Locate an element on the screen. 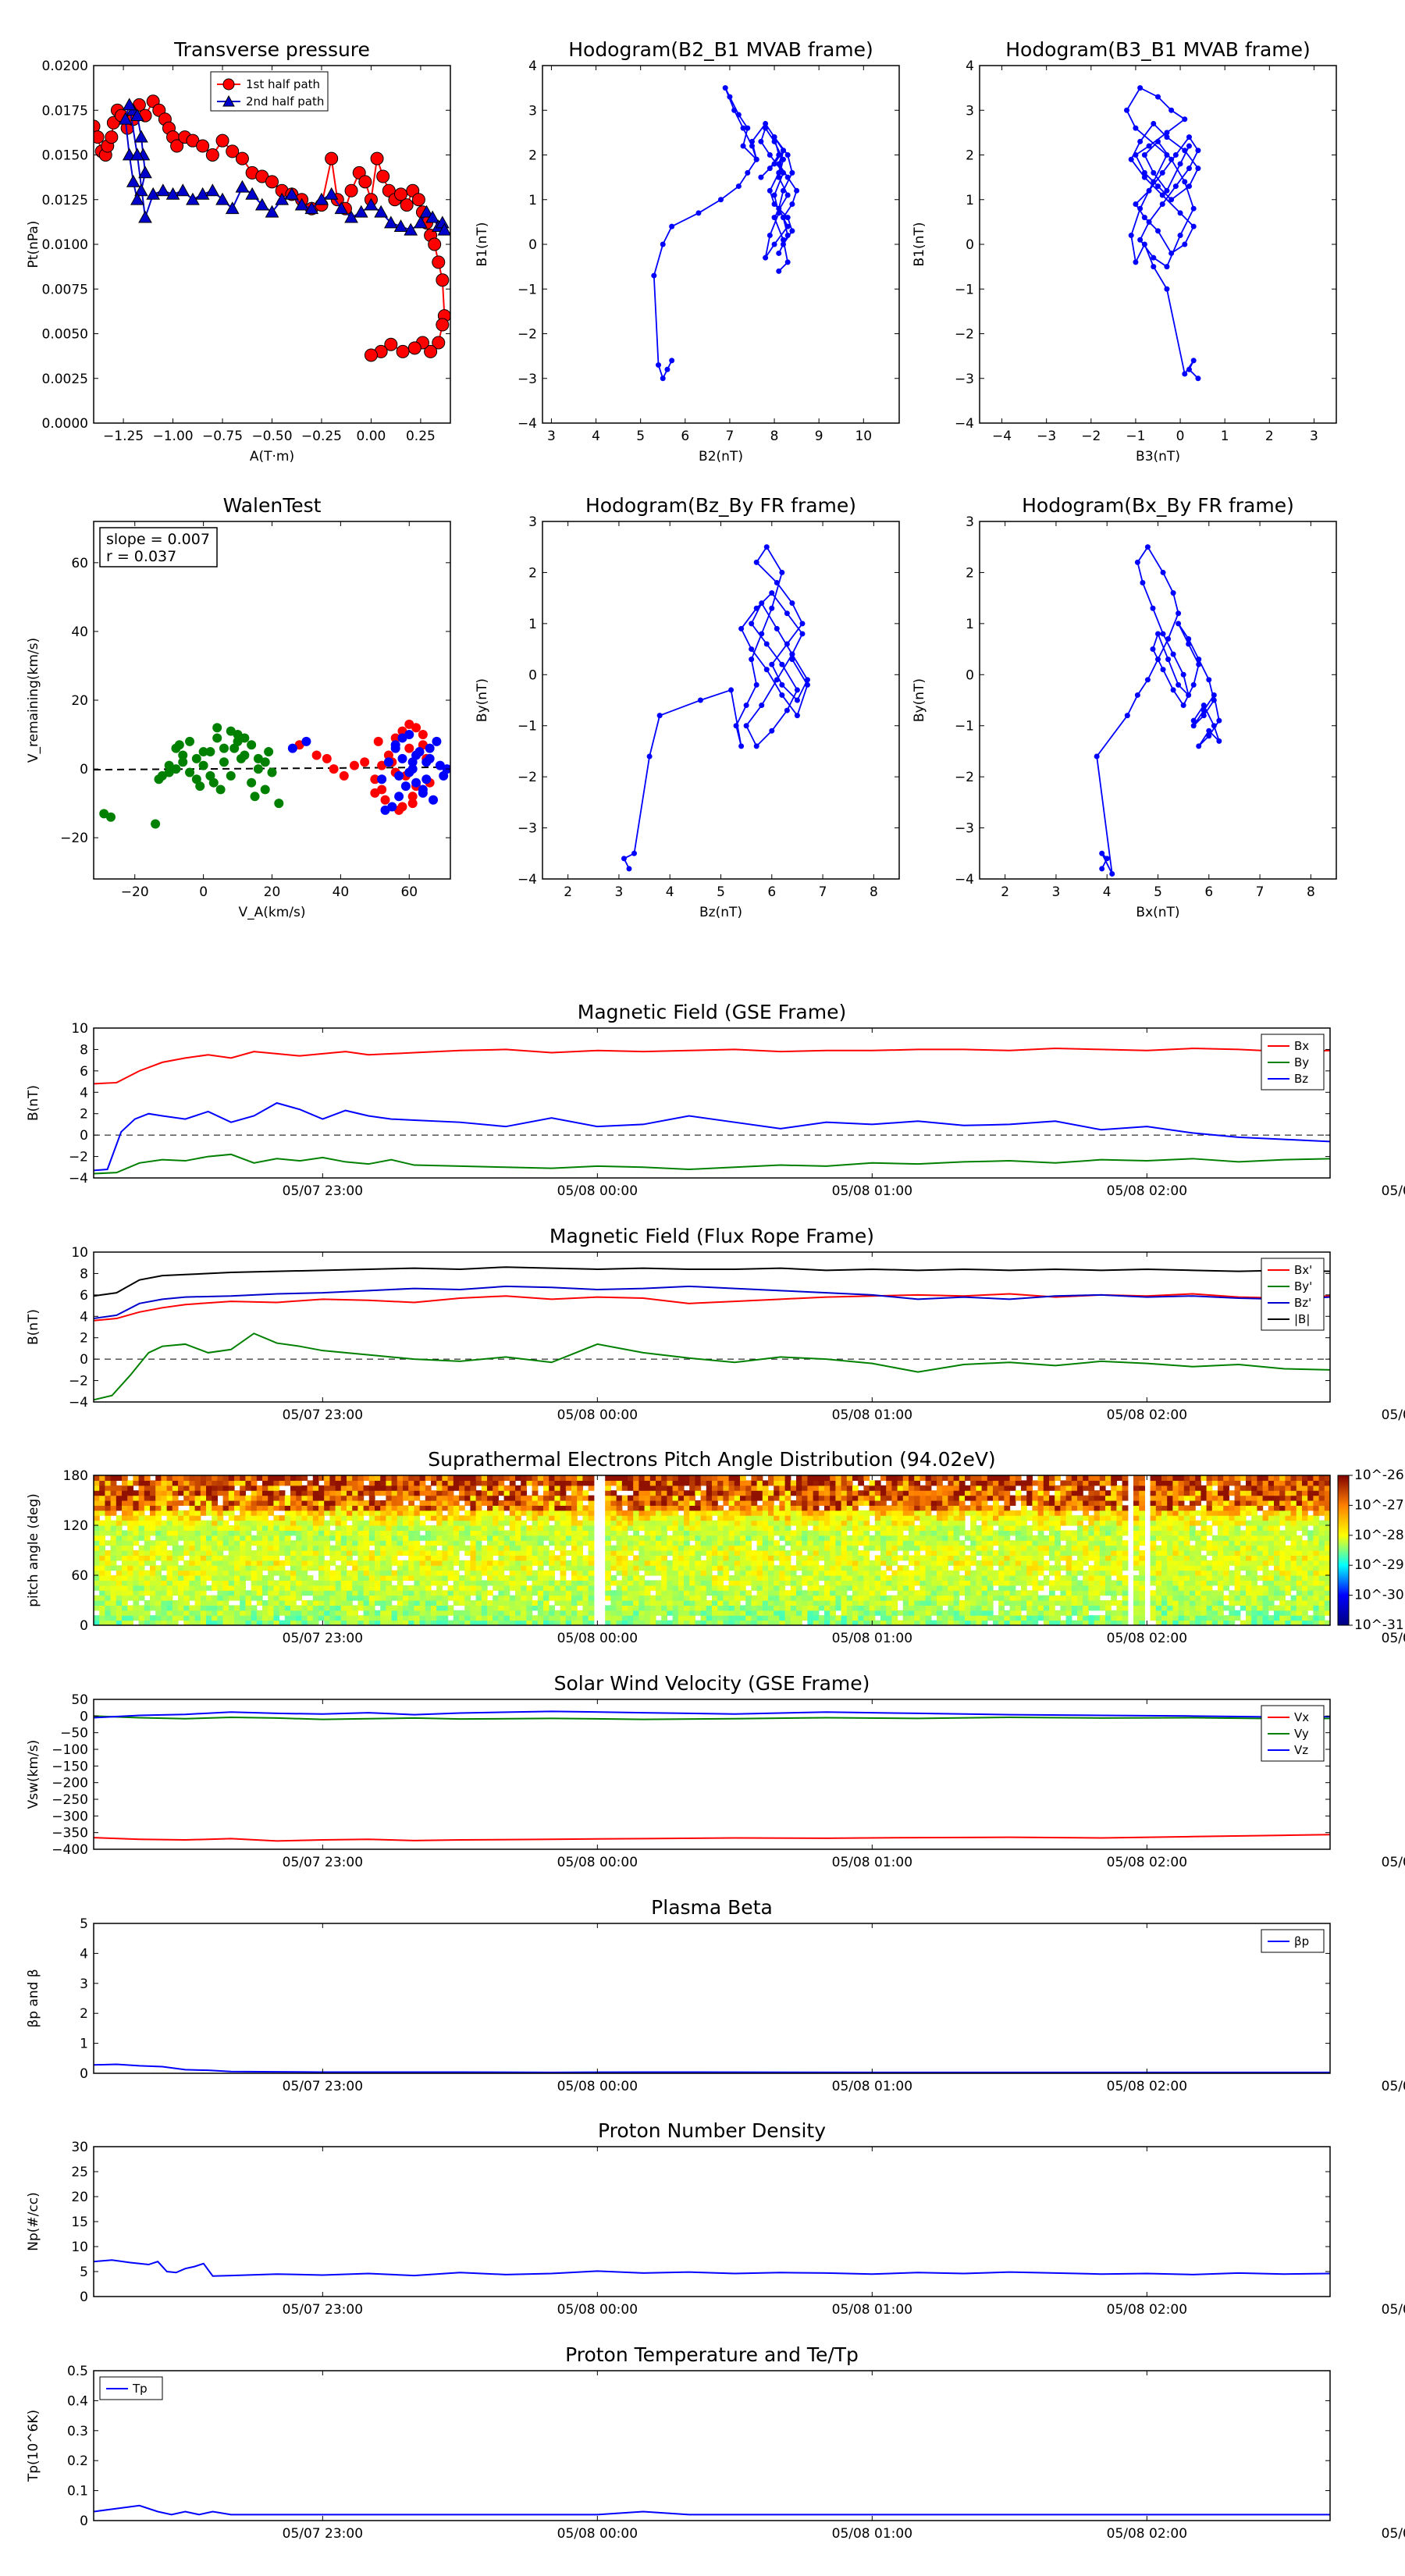 This screenshot has height=2576, width=1405. x-tick-label: 4 is located at coordinates (596, 436).